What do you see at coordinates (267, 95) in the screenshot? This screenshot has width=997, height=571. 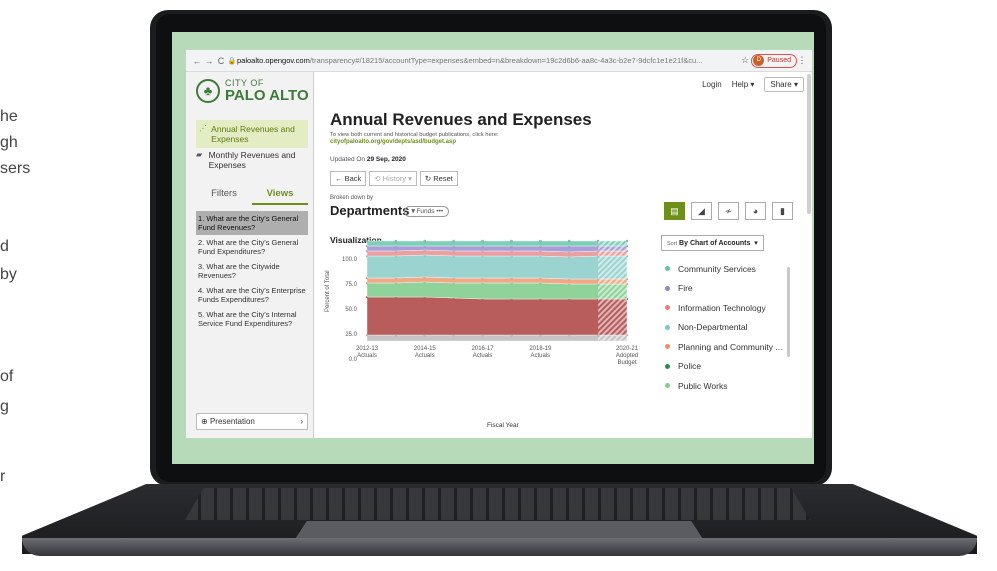 I see `logo-line2: PALO ALTO` at bounding box center [267, 95].